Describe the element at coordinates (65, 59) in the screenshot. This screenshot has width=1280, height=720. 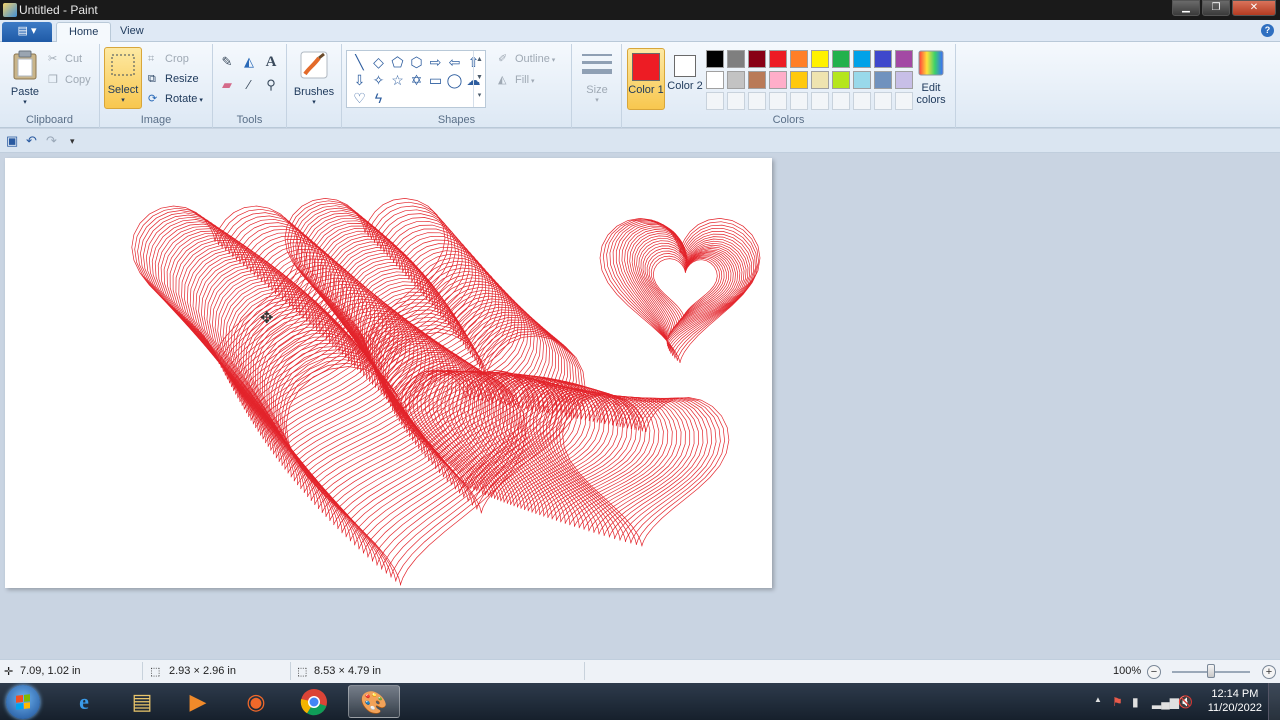
I see `cut-button: ✂ Cut` at that location.